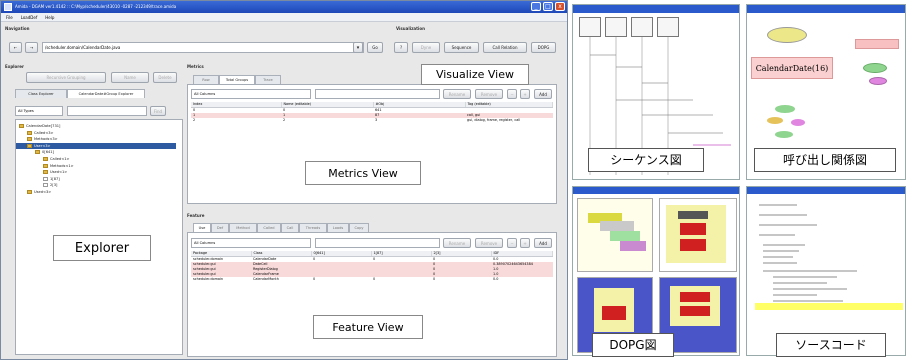  Describe the element at coordinates (826, 9) in the screenshot. I see `call-title-bar` at that location.